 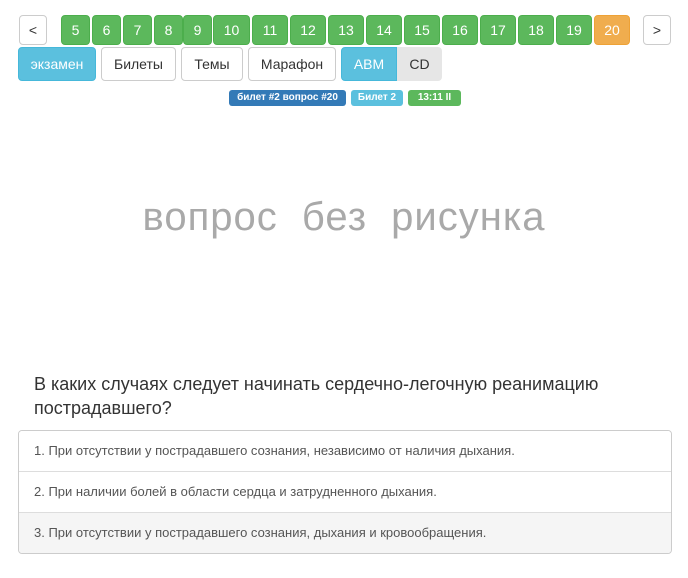 I want to click on page-button-15: 15, so click(x=422, y=30).